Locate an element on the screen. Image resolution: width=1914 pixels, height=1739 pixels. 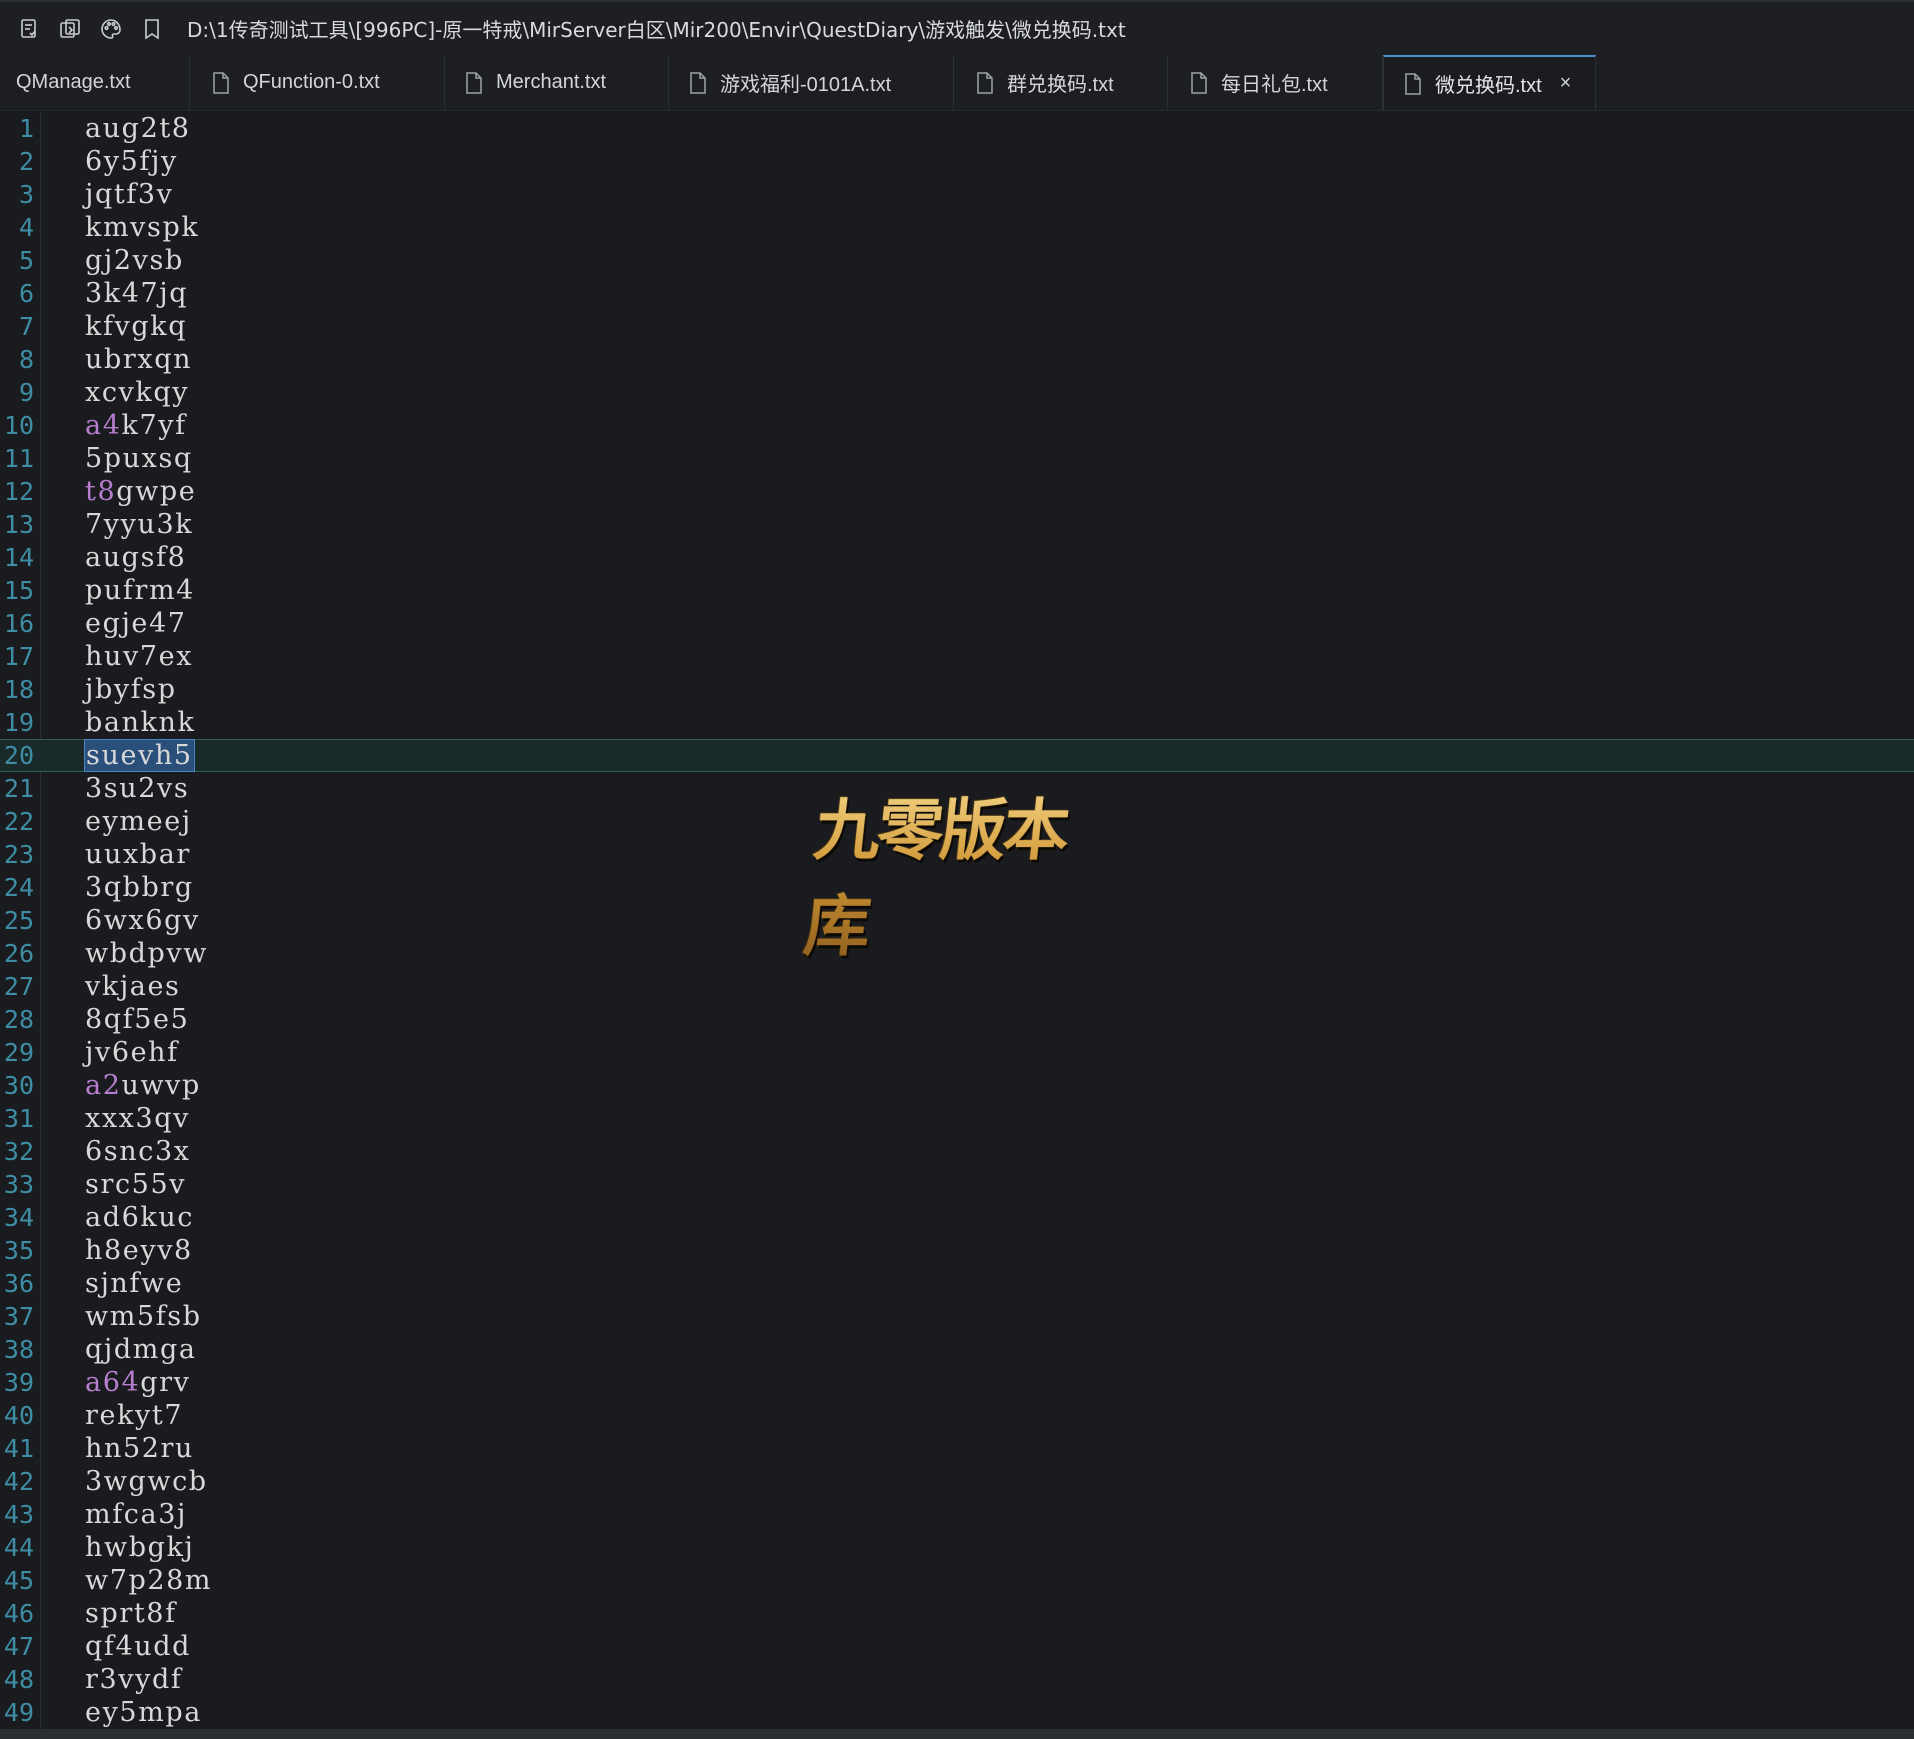
editor-line: 15 pufrm4 is located at coordinates (957, 590).